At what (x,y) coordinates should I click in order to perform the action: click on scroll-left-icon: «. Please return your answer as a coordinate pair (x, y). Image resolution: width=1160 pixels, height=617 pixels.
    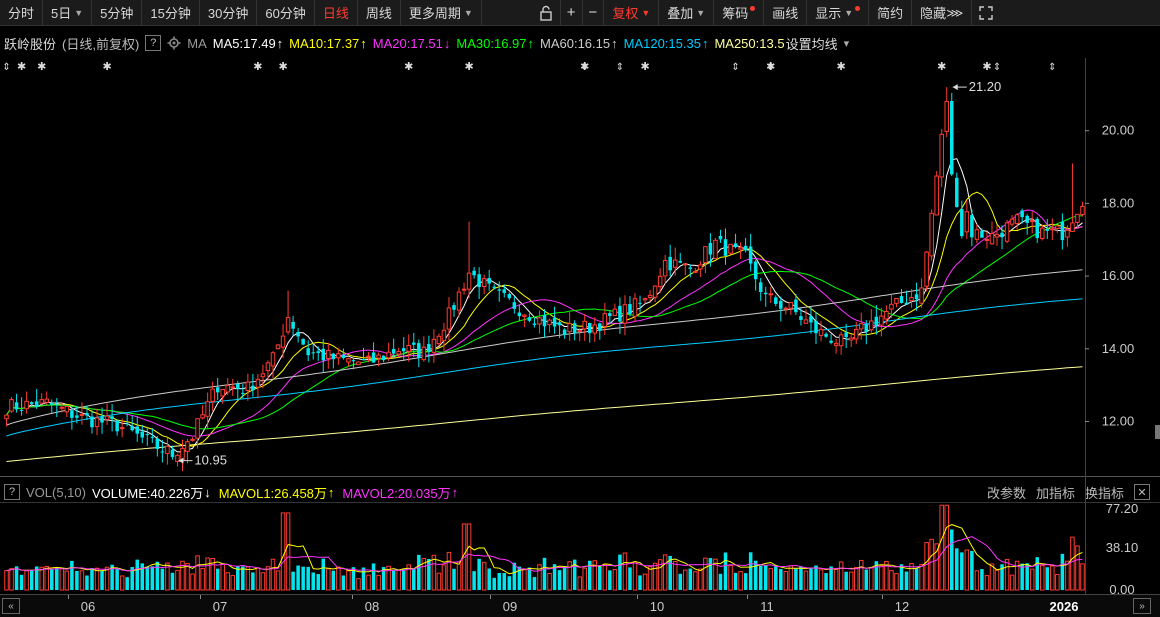
    Looking at the image, I should click on (11, 606).